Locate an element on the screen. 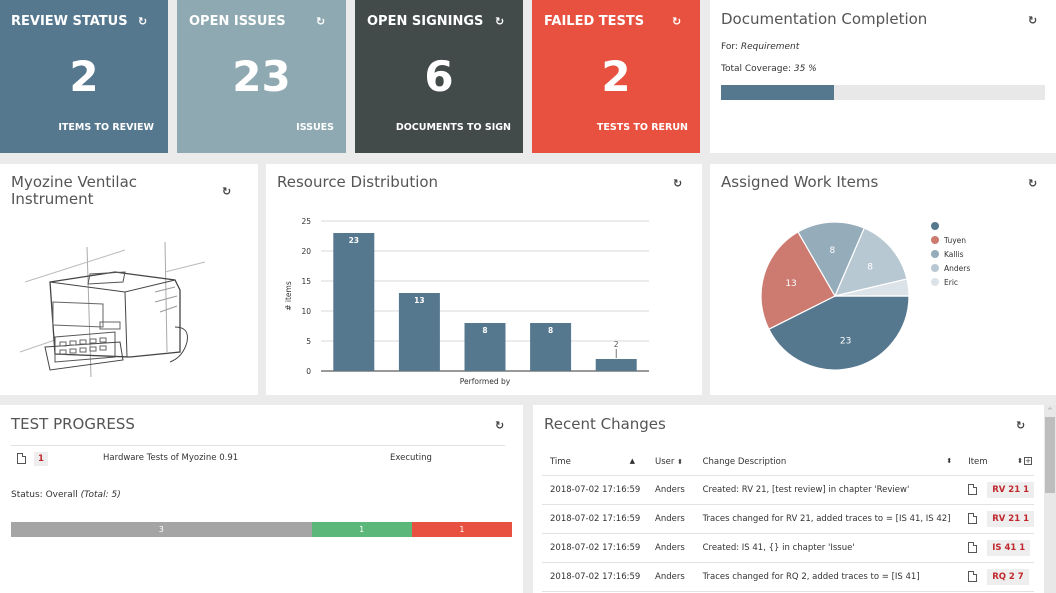 Image resolution: width=1056 pixels, height=593 pixels. card-title: OPEN SIGNINGS is located at coordinates (425, 21).